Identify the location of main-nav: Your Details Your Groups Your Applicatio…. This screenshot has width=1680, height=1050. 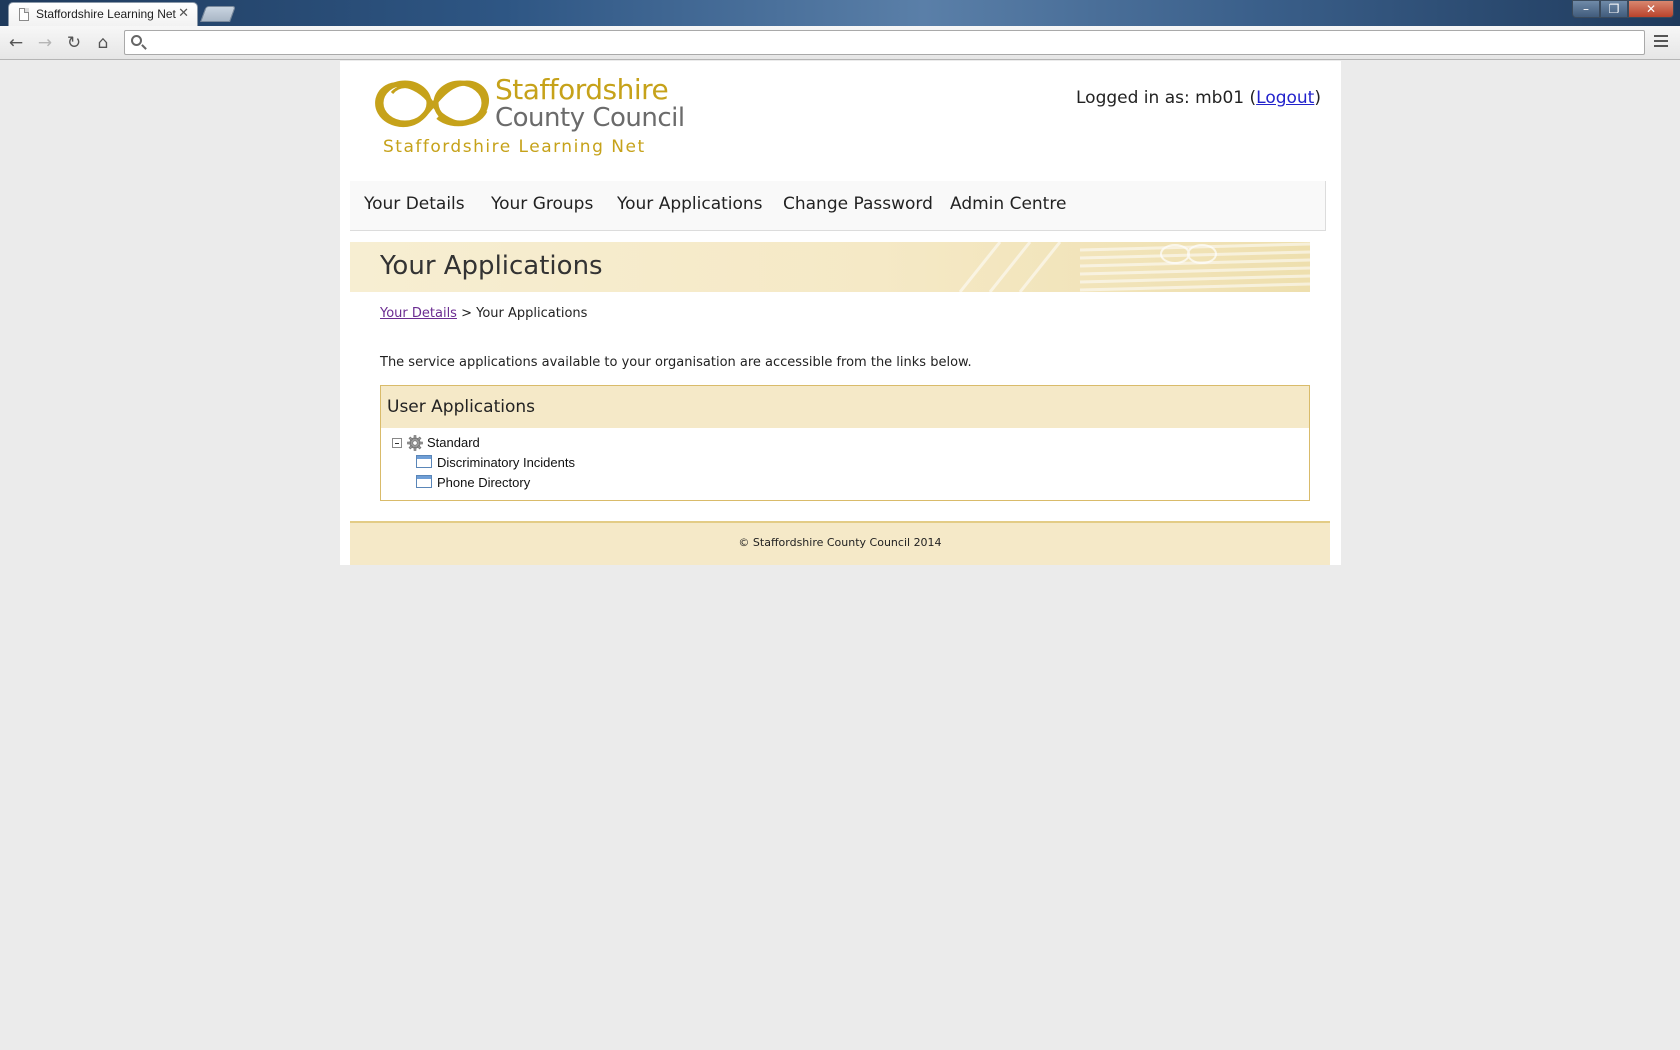
(838, 206).